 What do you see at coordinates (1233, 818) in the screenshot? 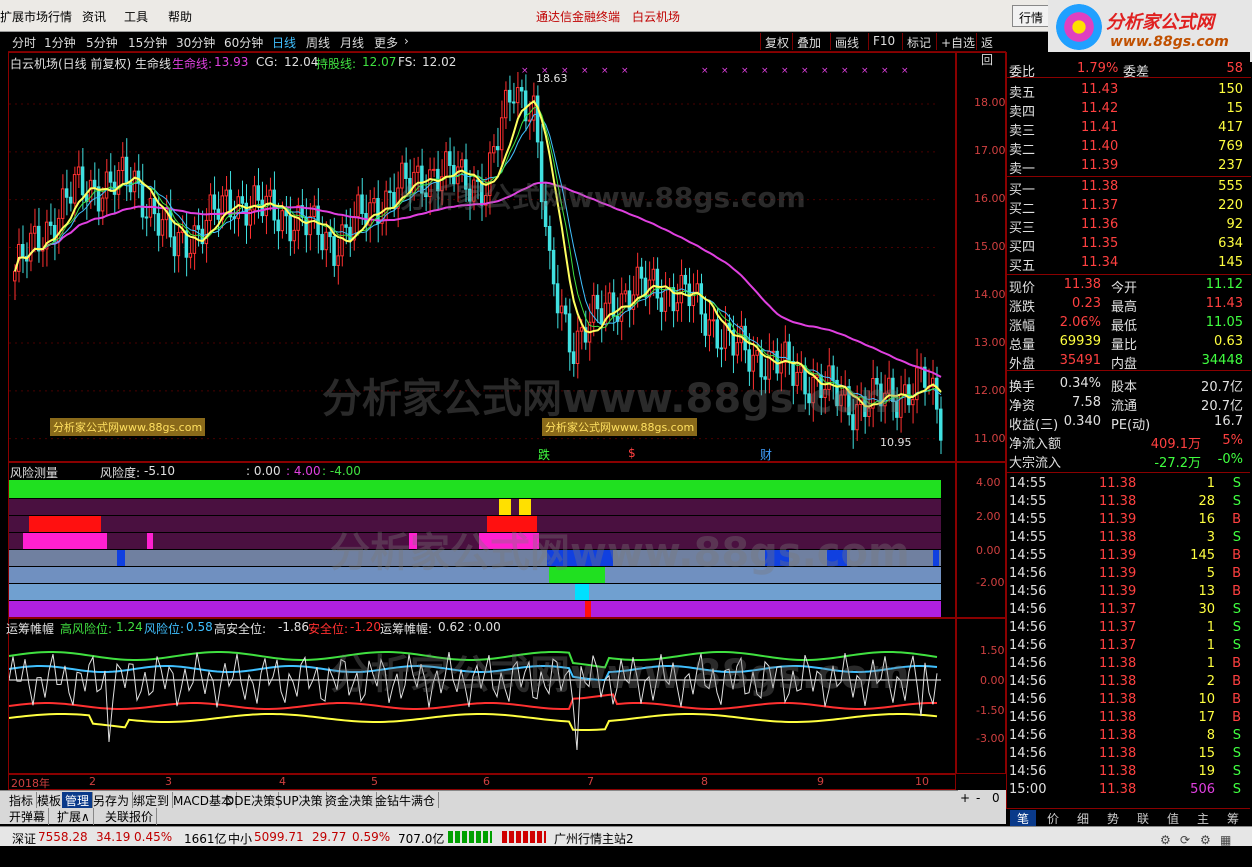
I see `quote-tab: 筹` at bounding box center [1233, 818].